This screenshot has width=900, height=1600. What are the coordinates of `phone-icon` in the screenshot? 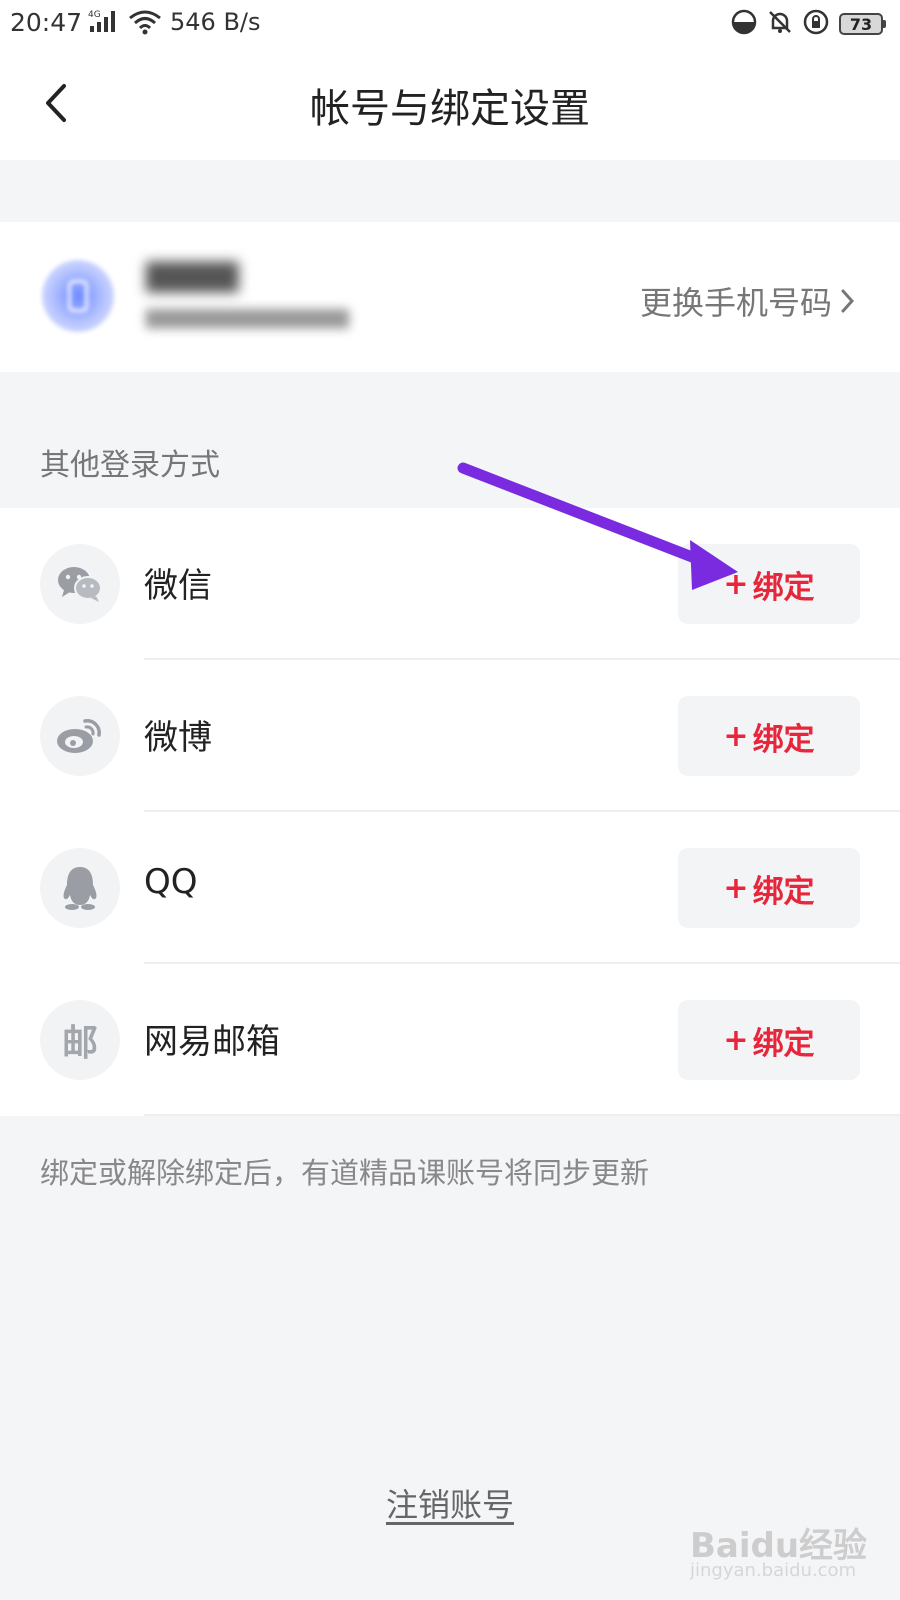 It's located at (78, 296).